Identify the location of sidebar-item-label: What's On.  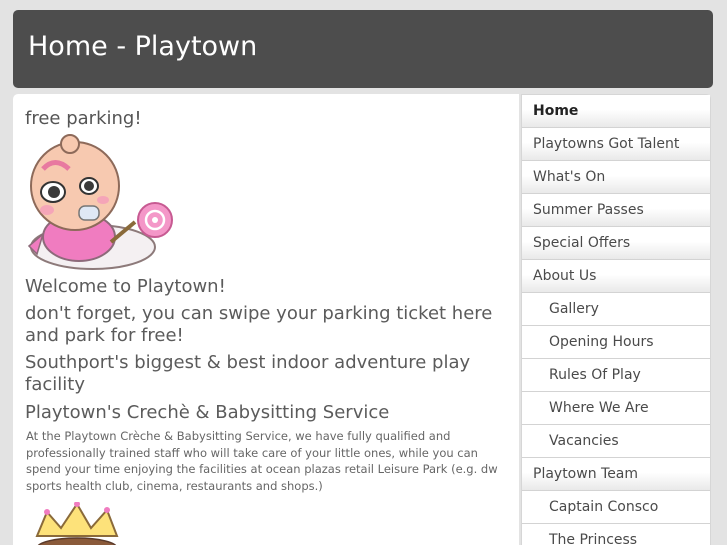
(569, 177).